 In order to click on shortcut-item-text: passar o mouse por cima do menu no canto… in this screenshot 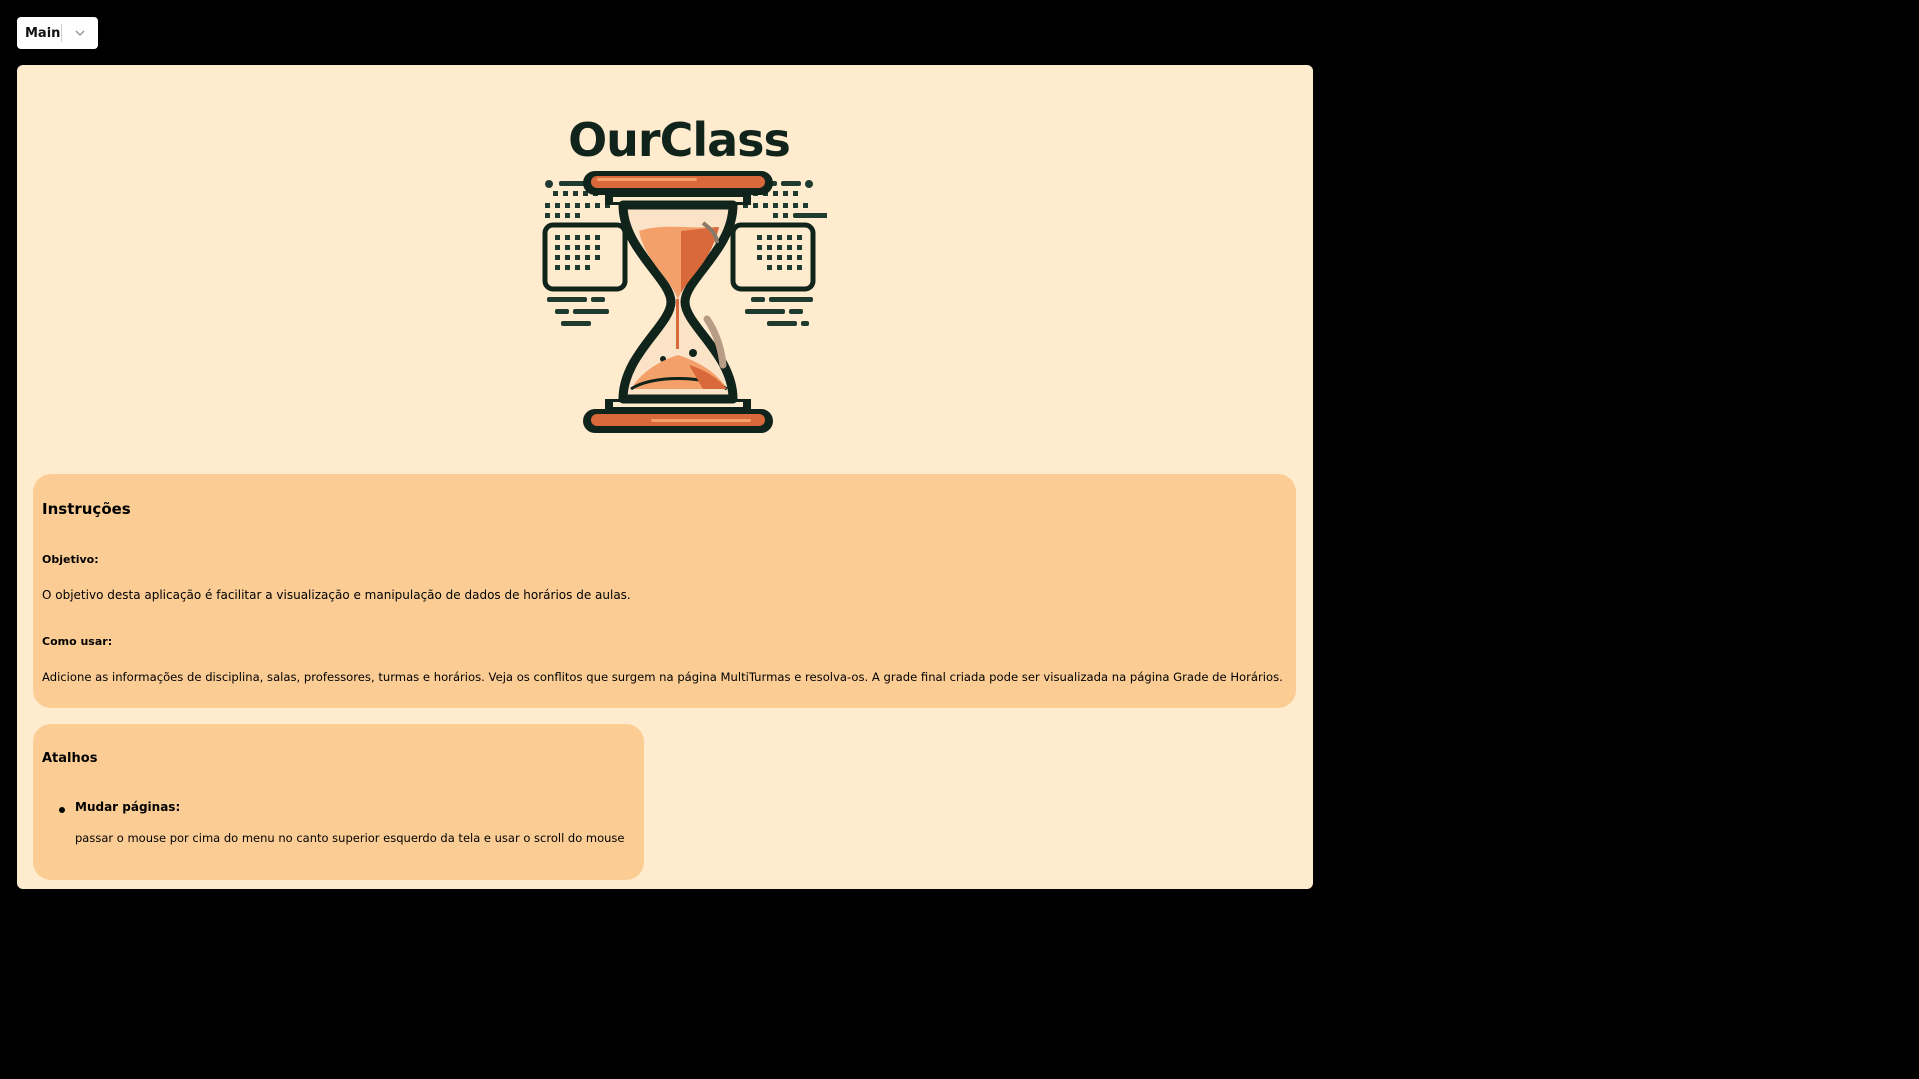, I will do `click(350, 838)`.